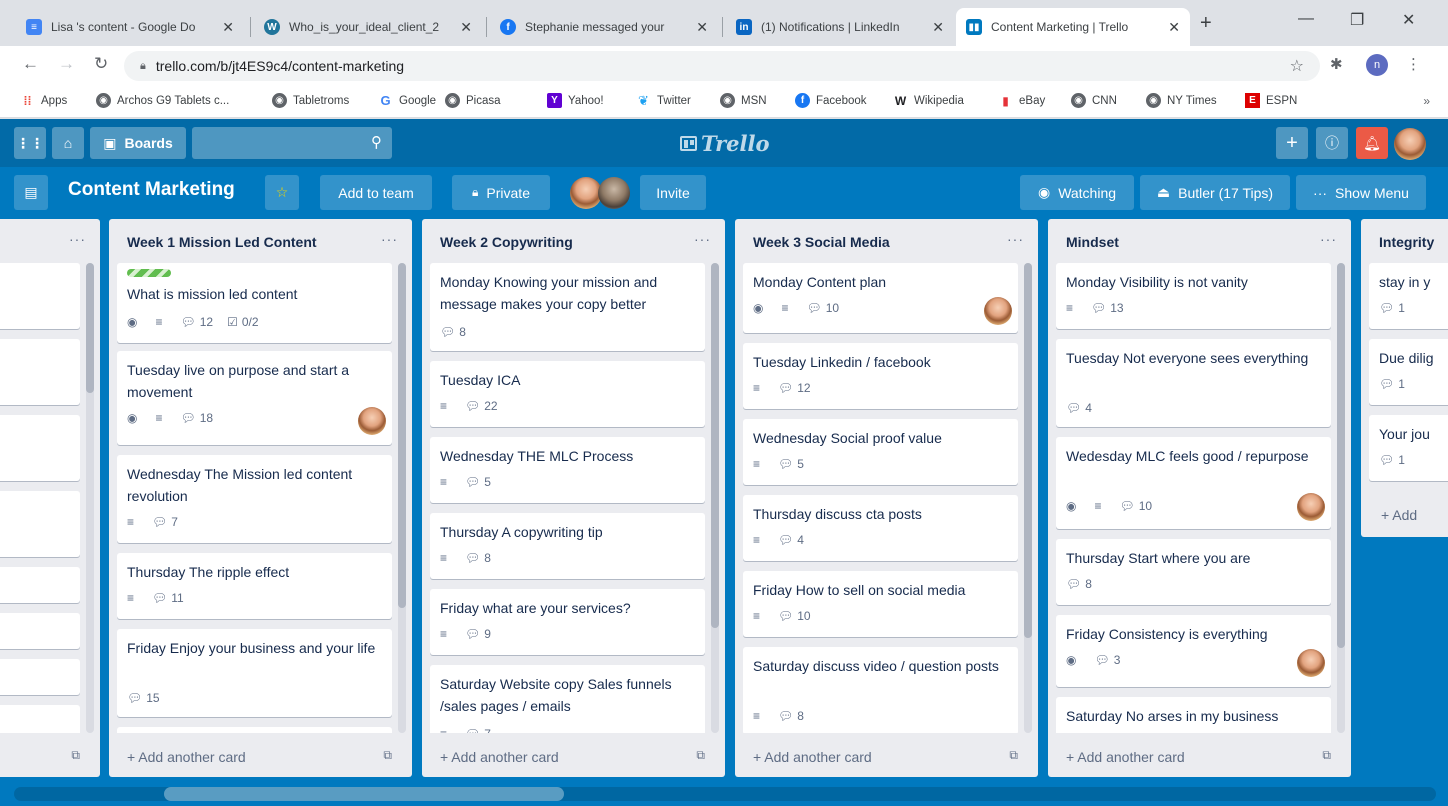 The image size is (1448, 806). I want to click on bookmark-espn: E ESPN, so click(1271, 100).